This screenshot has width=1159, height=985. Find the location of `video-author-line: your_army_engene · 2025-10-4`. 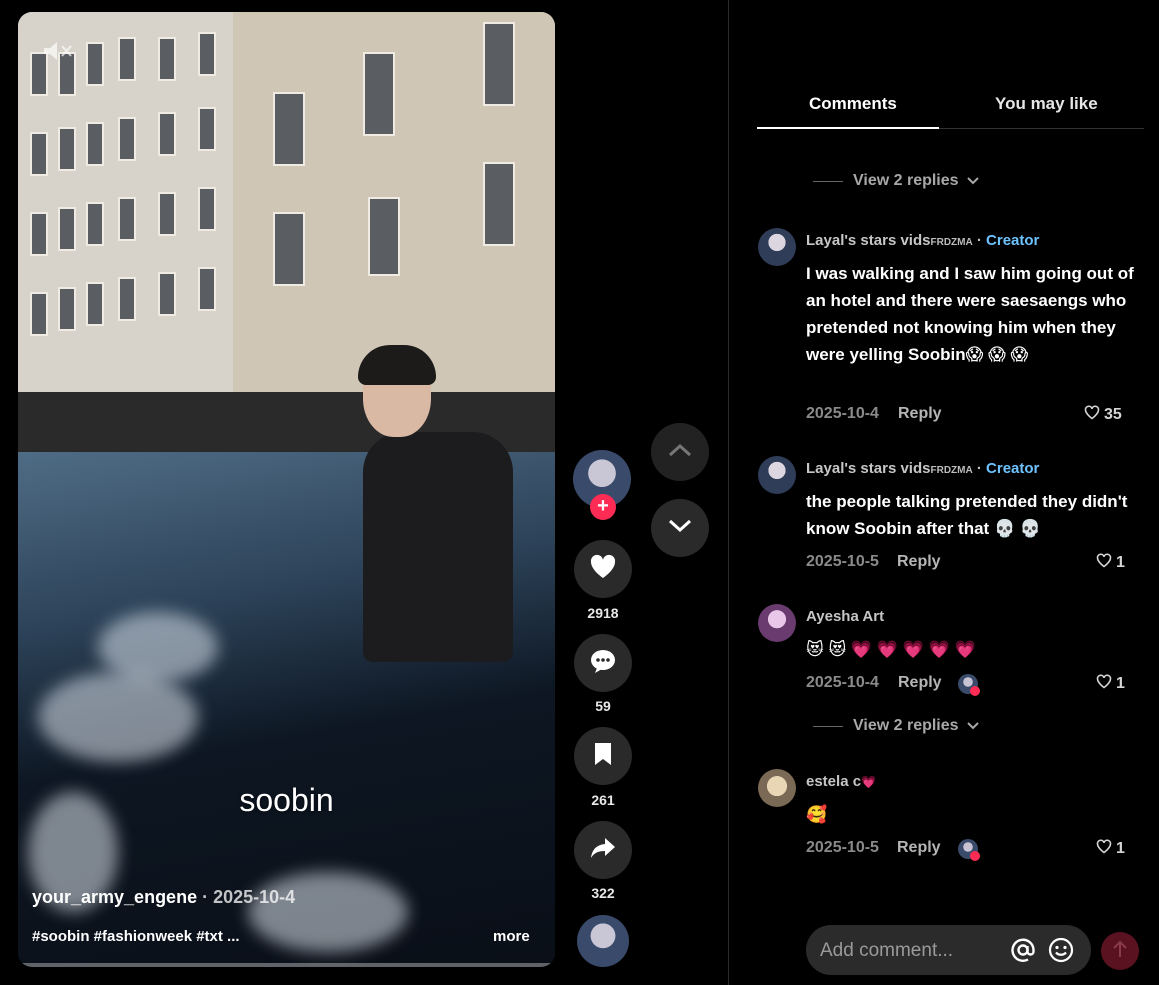

video-author-line: your_army_engene · 2025-10-4 is located at coordinates (163, 897).